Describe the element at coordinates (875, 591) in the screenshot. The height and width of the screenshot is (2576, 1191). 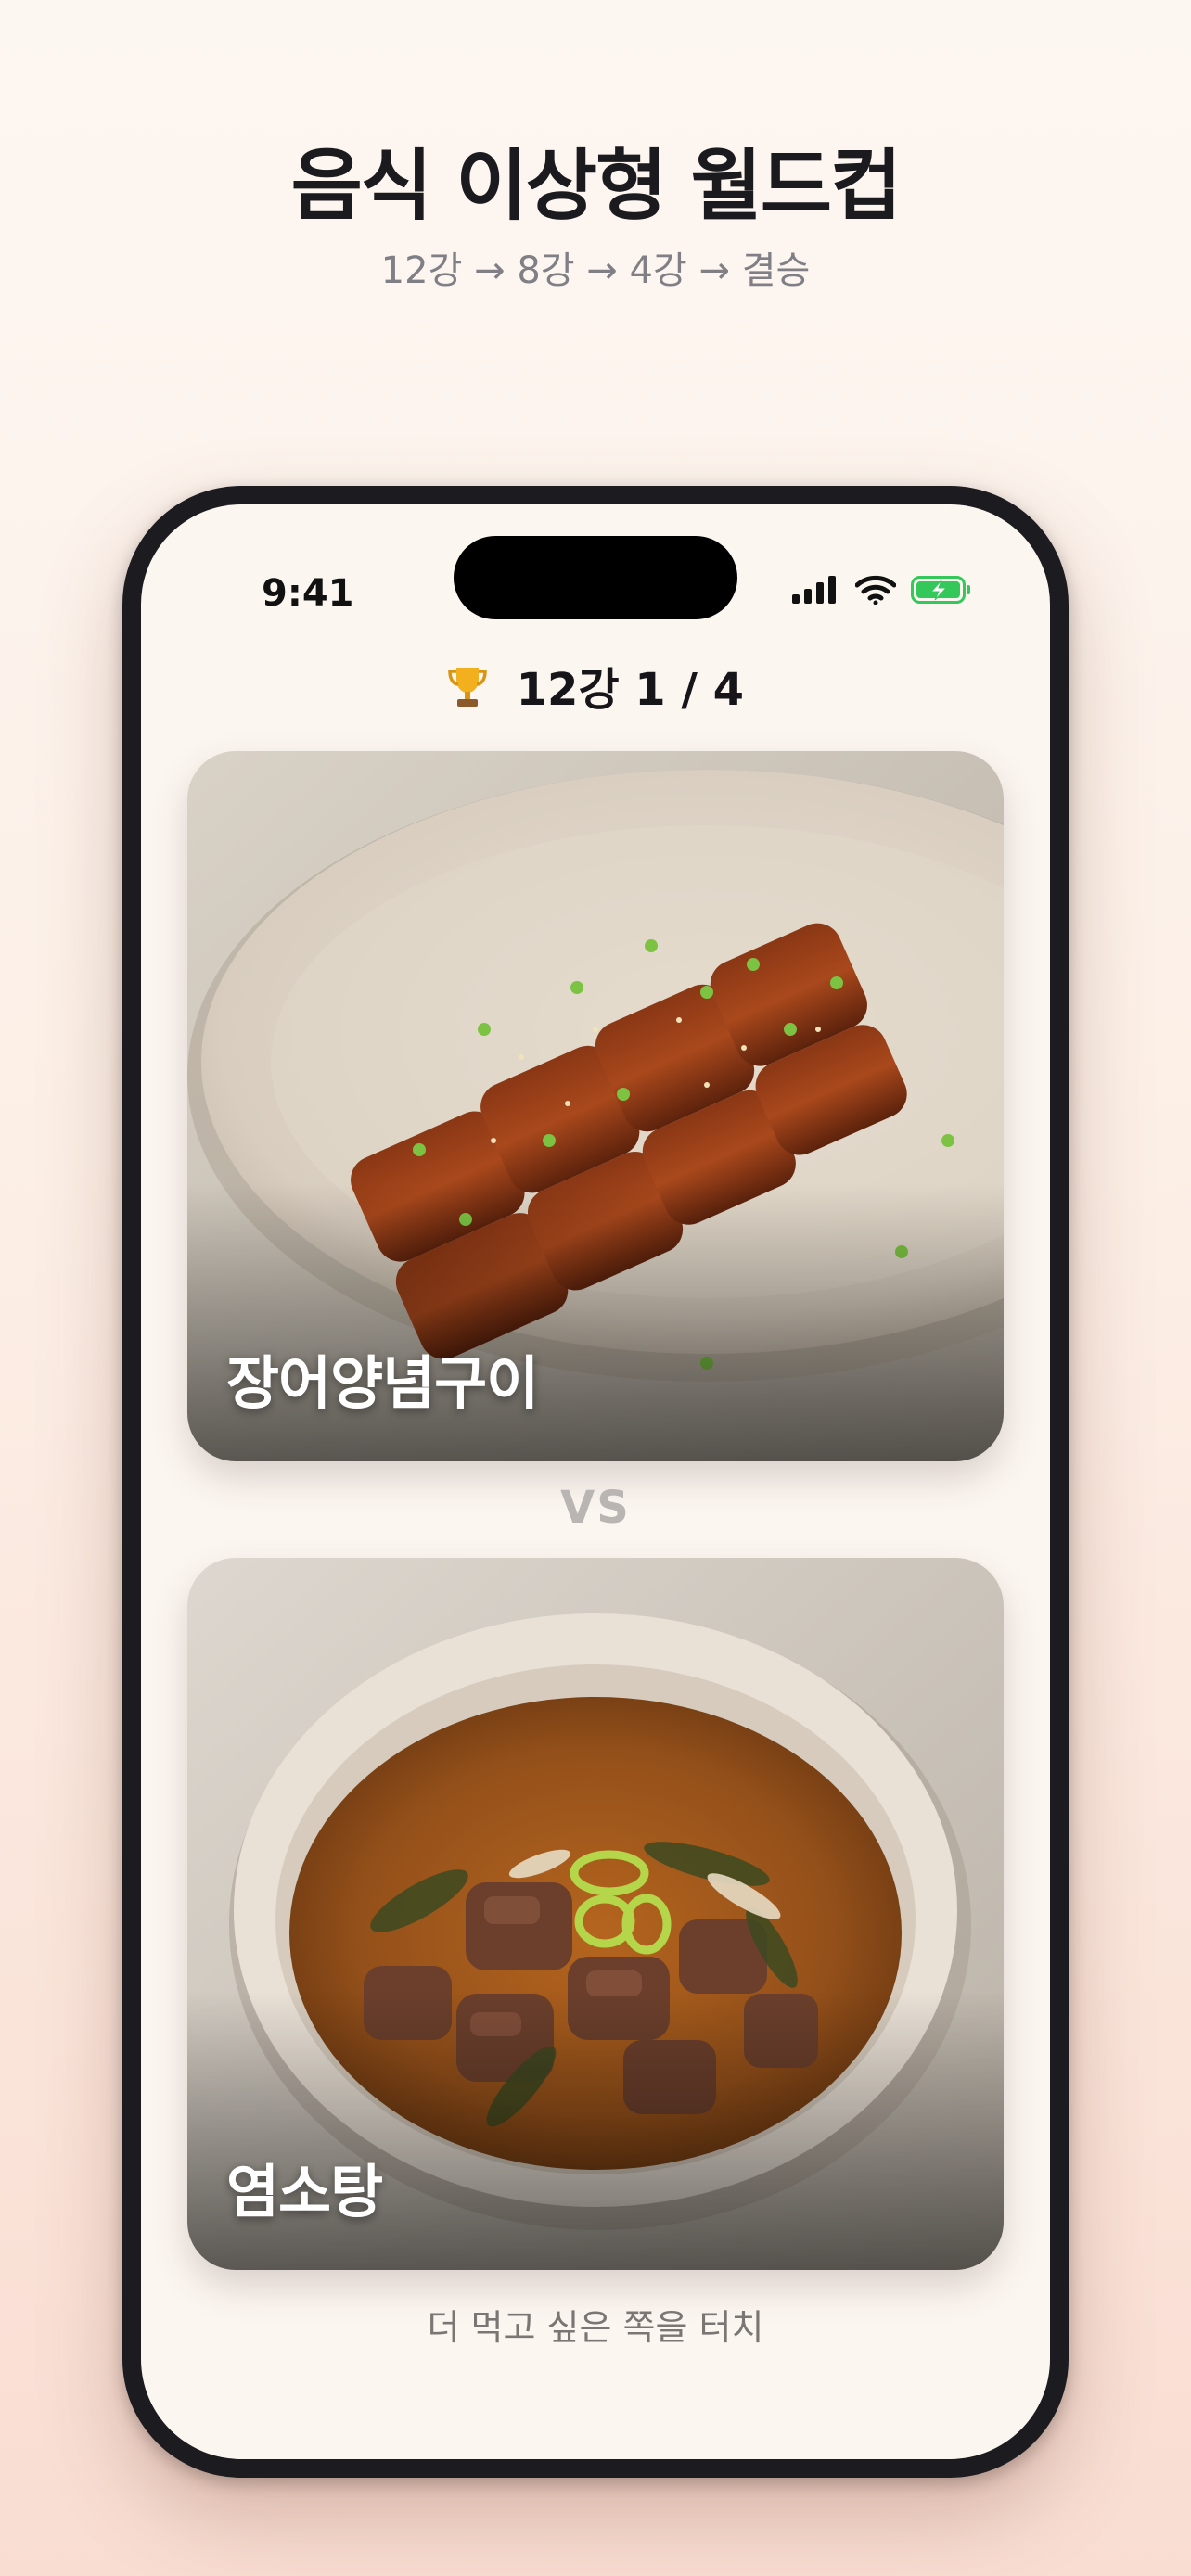
I see `wifi-icon` at that location.